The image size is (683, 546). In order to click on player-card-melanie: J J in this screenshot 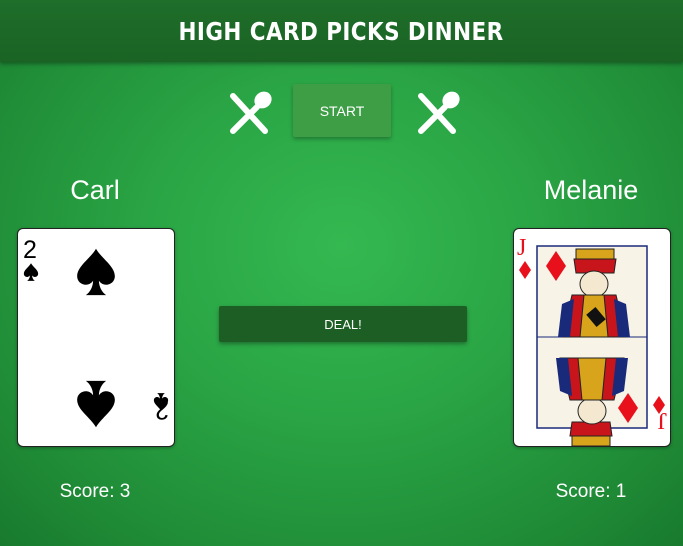, I will do `click(592, 337)`.